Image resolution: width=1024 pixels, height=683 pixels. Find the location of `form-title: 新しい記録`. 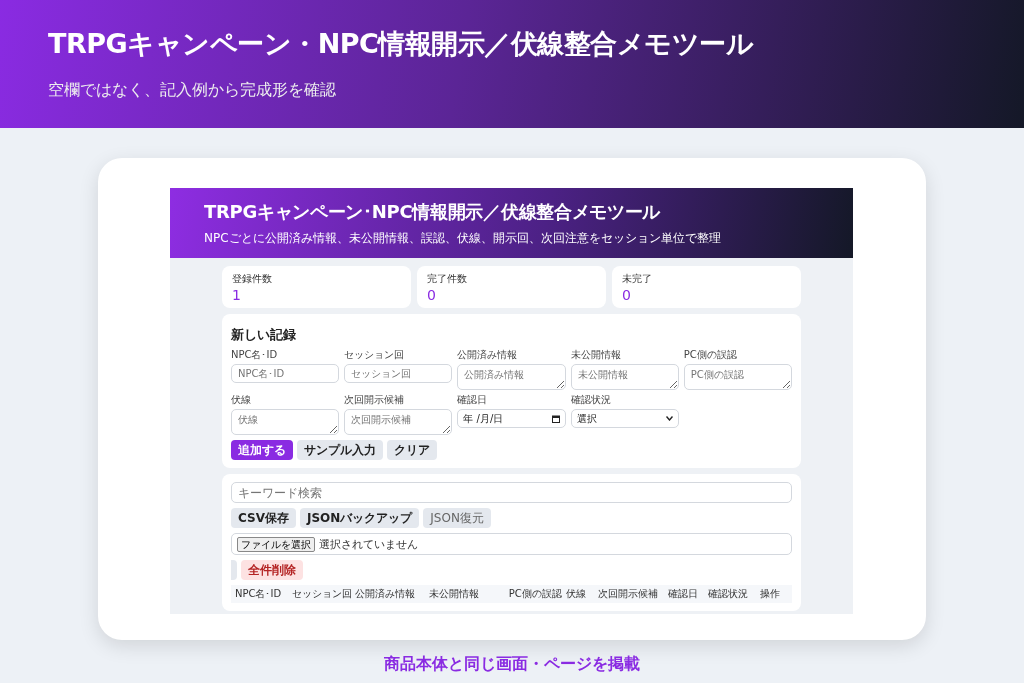

form-title: 新しい記録 is located at coordinates (264, 335).